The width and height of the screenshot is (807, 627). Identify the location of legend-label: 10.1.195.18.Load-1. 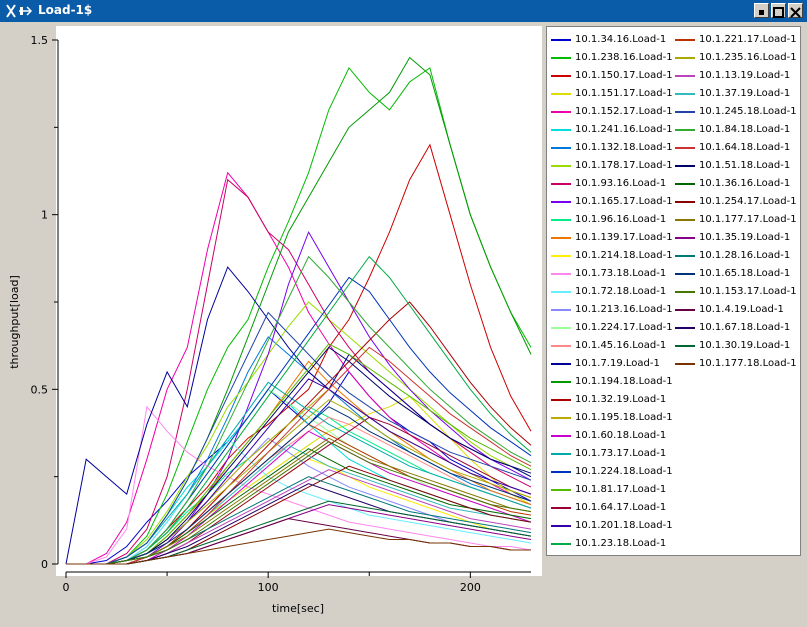
(624, 417).